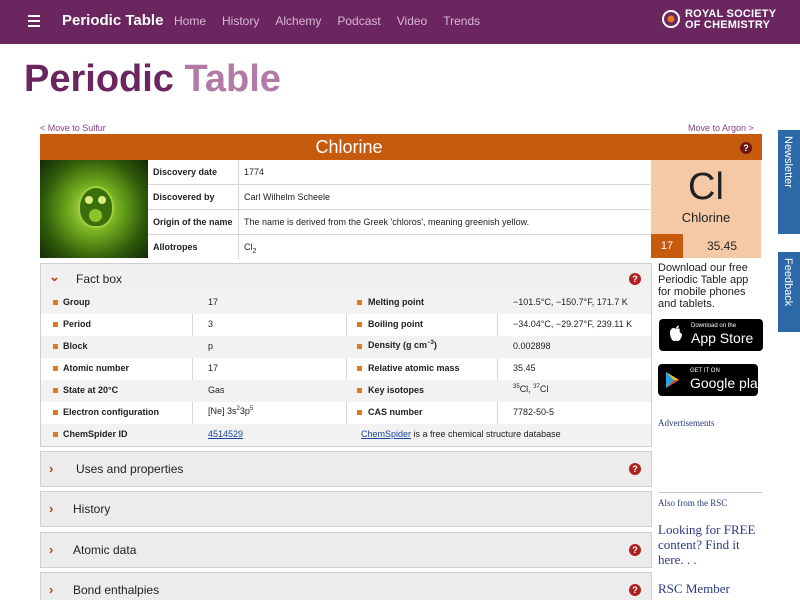 The height and width of the screenshot is (600, 800). Describe the element at coordinates (570, 302) in the screenshot. I see `fact-value: −101.5°C, −150.7°F, 171.7 K` at that location.